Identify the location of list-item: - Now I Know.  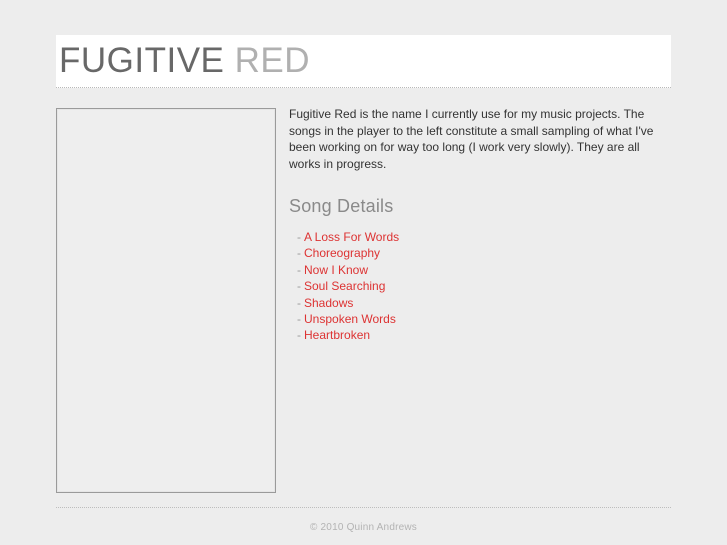
(480, 270).